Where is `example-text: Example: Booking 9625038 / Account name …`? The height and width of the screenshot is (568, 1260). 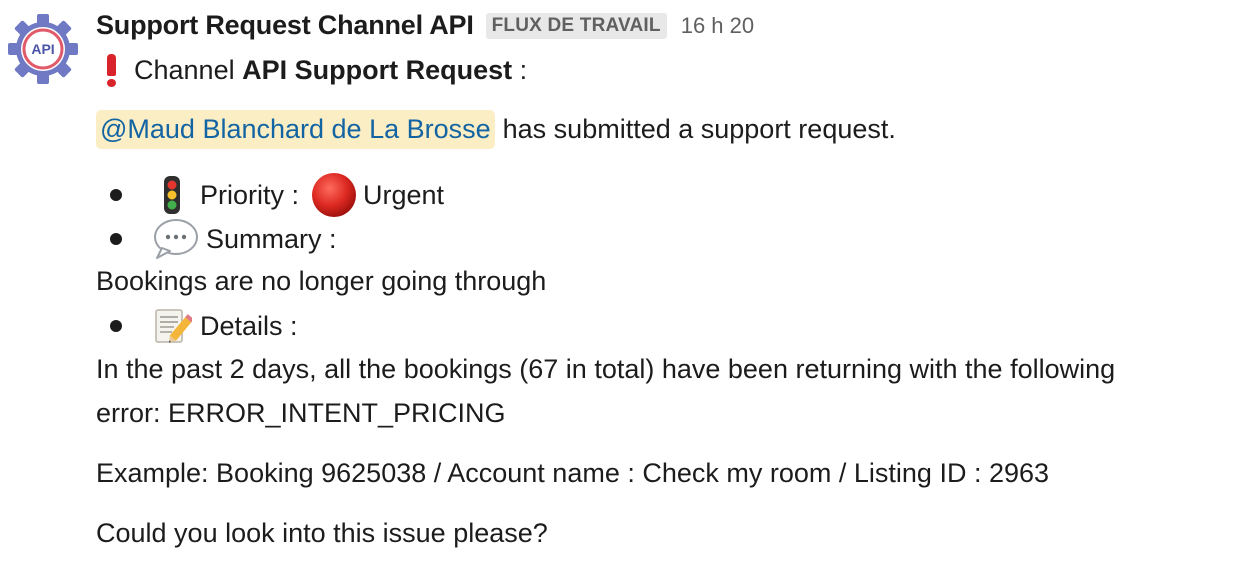
example-text: Example: Booking 9625038 / Account name … is located at coordinates (573, 473).